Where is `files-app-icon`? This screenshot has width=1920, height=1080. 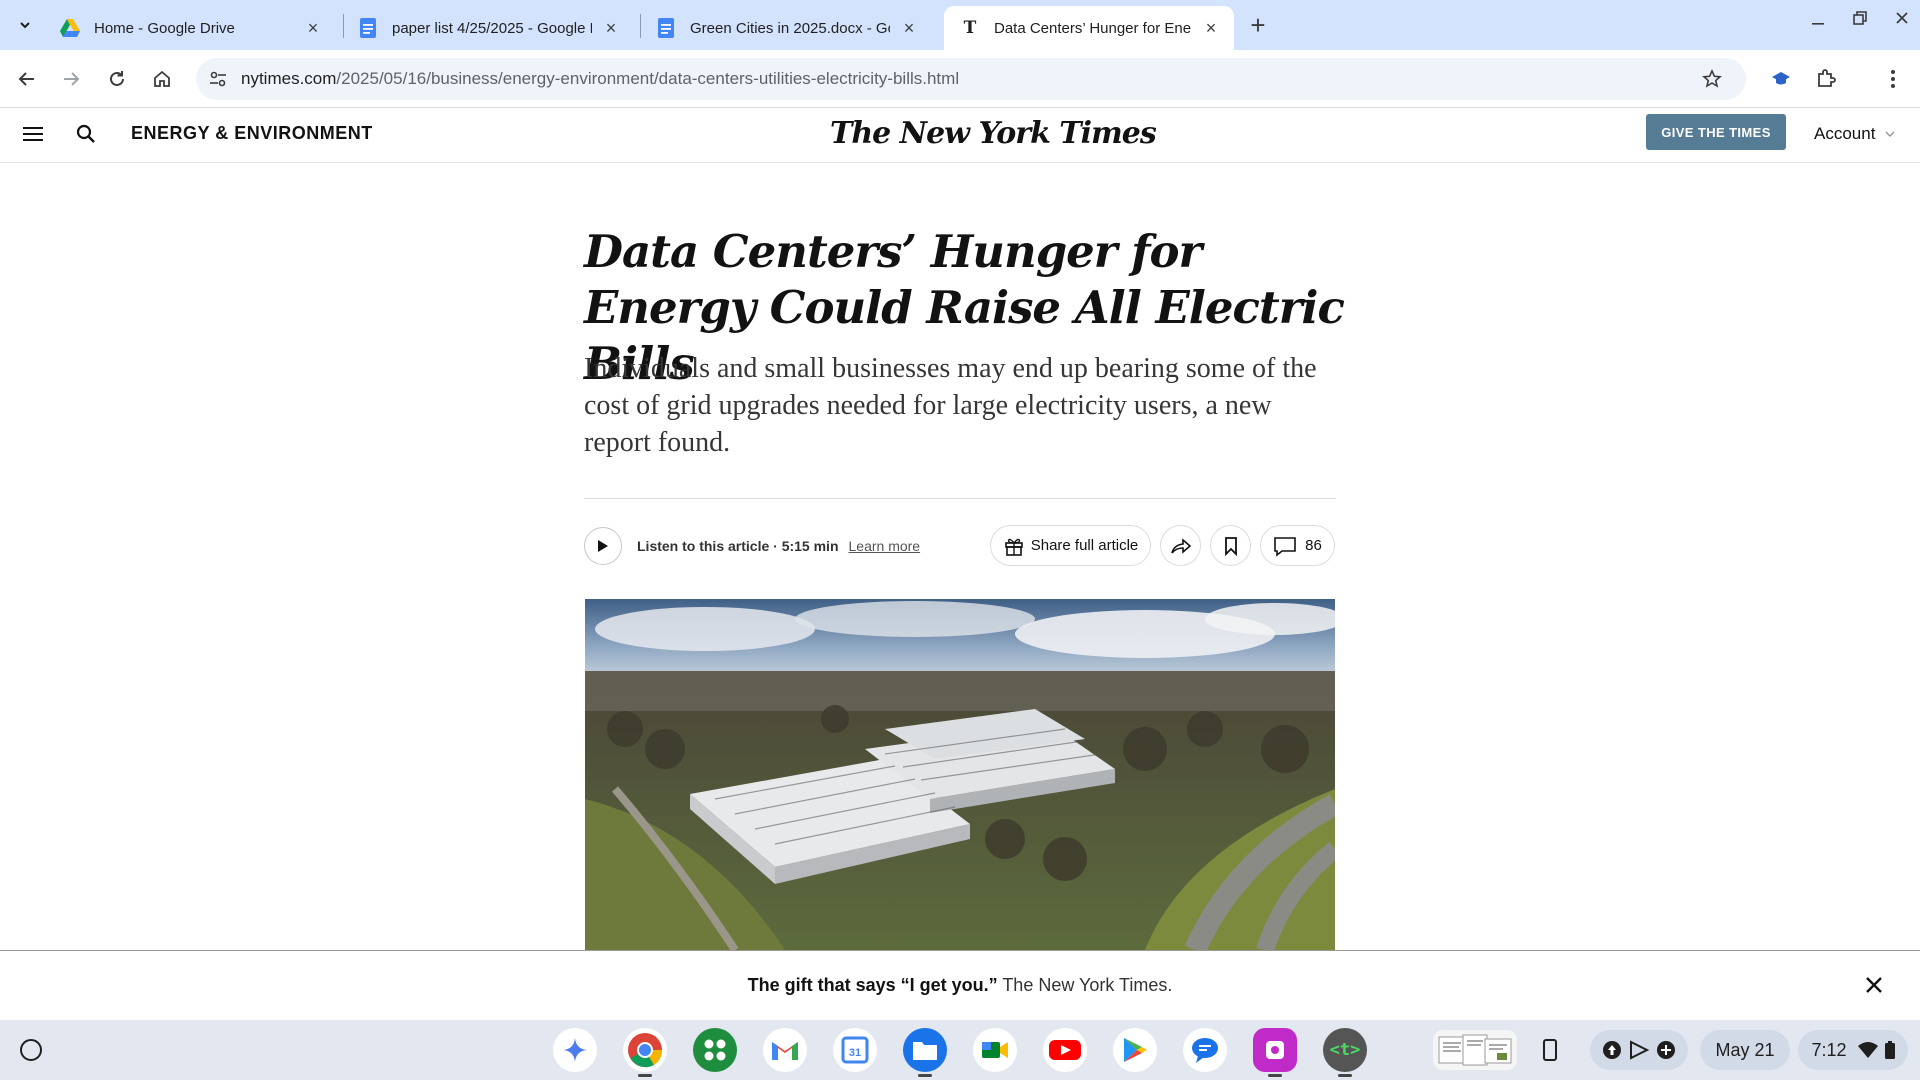
files-app-icon is located at coordinates (925, 1050).